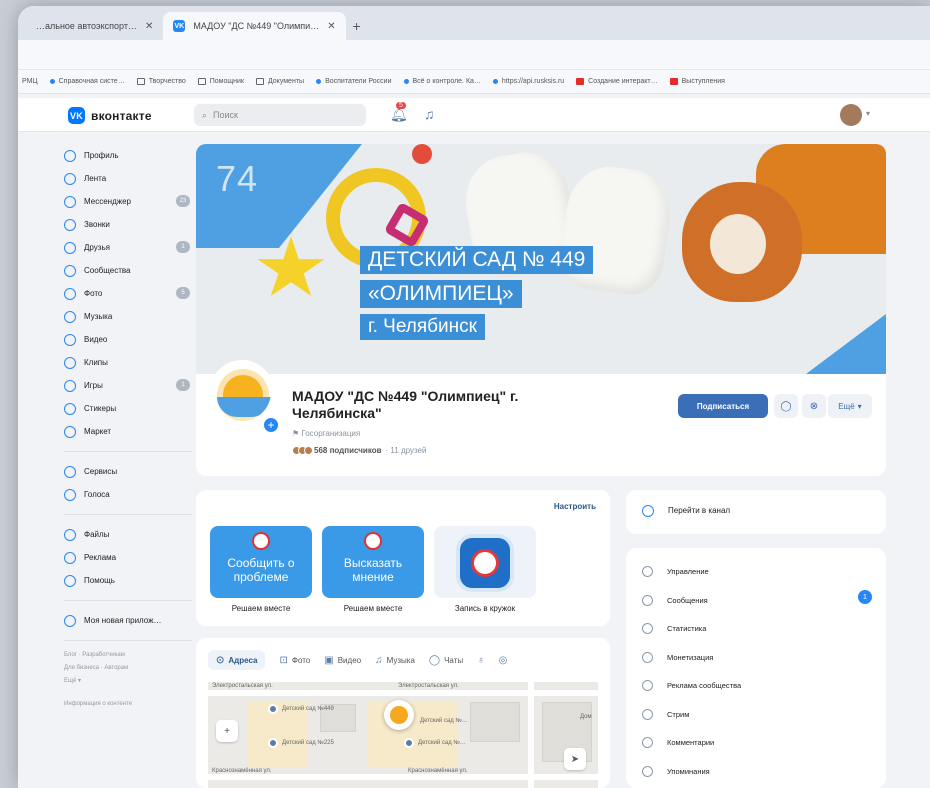  I want to click on map-place-label: Детский сад №225, so click(308, 743).